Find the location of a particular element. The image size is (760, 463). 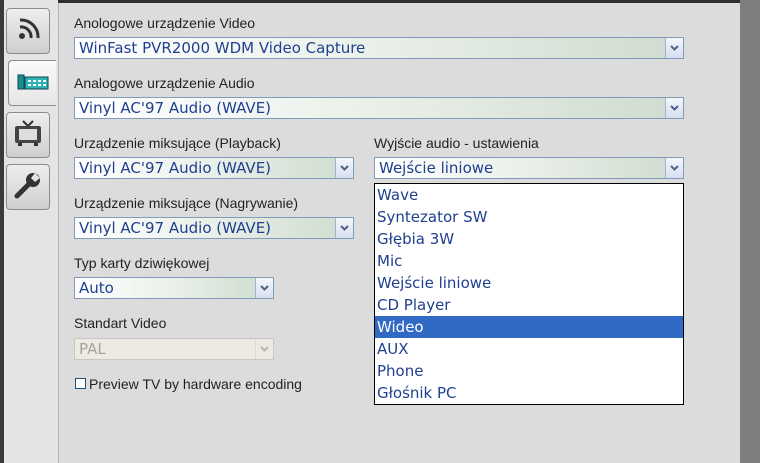

wrench-icon is located at coordinates (28, 187).